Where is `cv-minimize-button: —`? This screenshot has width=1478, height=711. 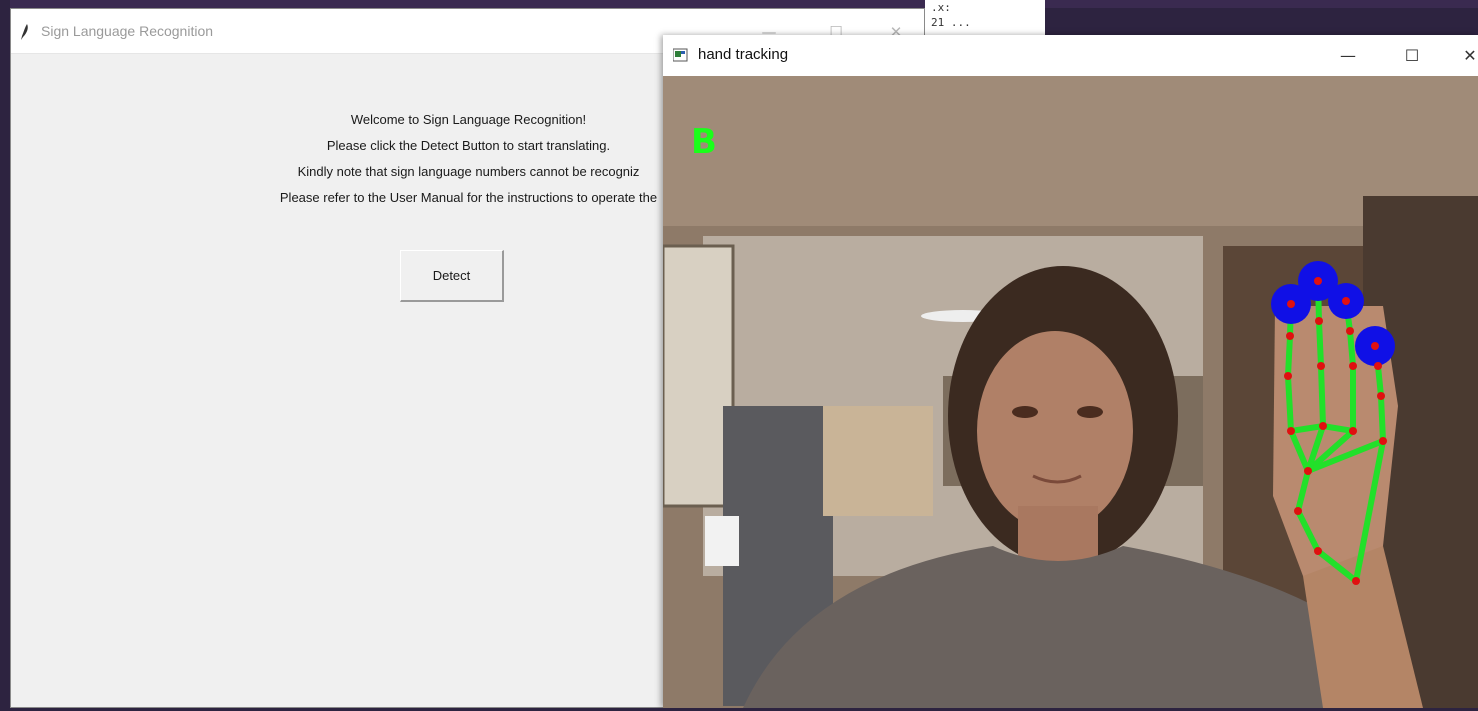
cv-minimize-button: — is located at coordinates (1348, 56).